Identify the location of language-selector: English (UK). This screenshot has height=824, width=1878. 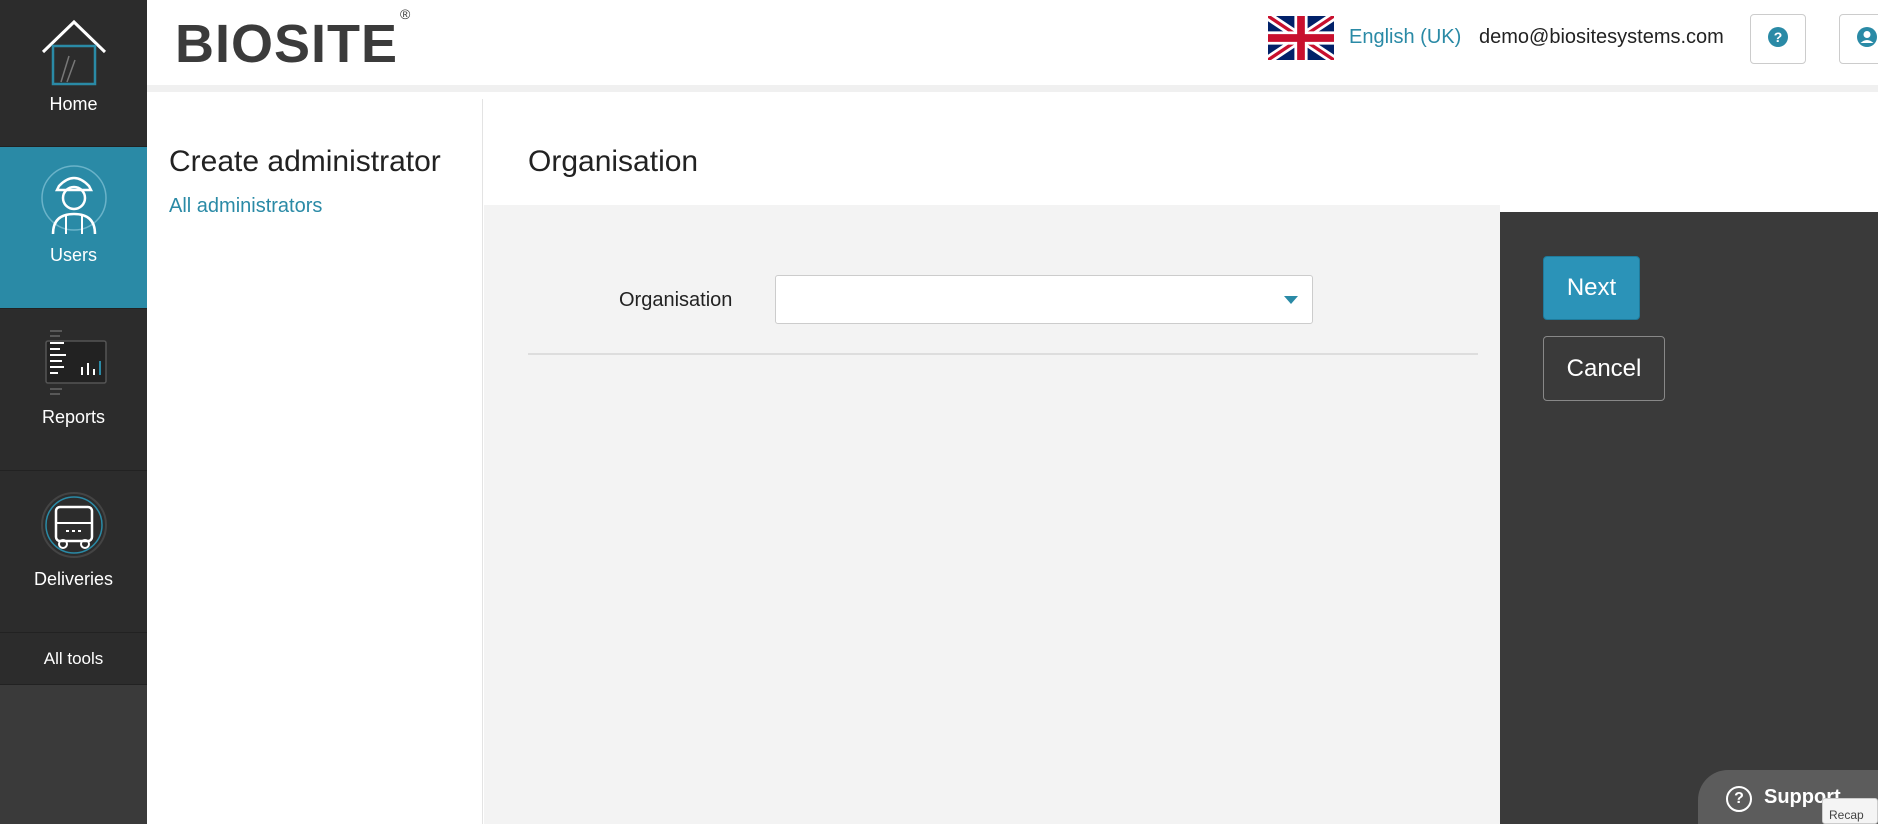
(1405, 37).